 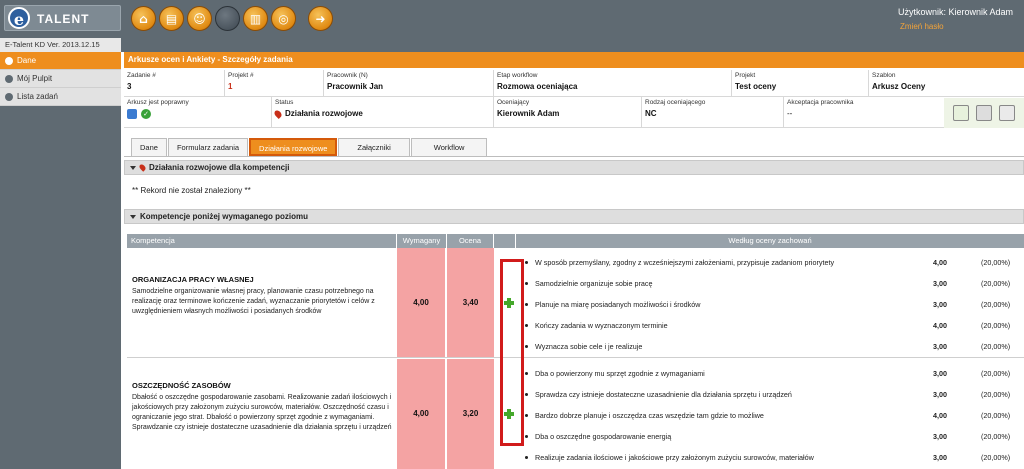 I want to click on info-akceptacja: Akceptacja pracownika --, so click(x=863, y=112).